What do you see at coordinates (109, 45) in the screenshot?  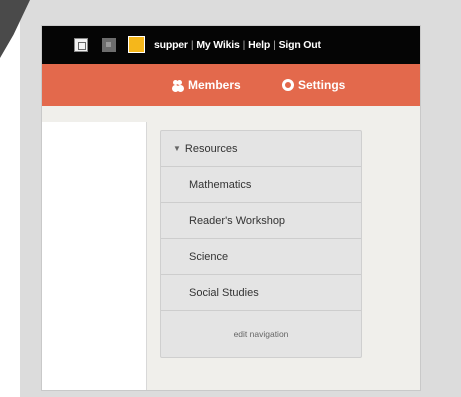 I see `menu-icon` at bounding box center [109, 45].